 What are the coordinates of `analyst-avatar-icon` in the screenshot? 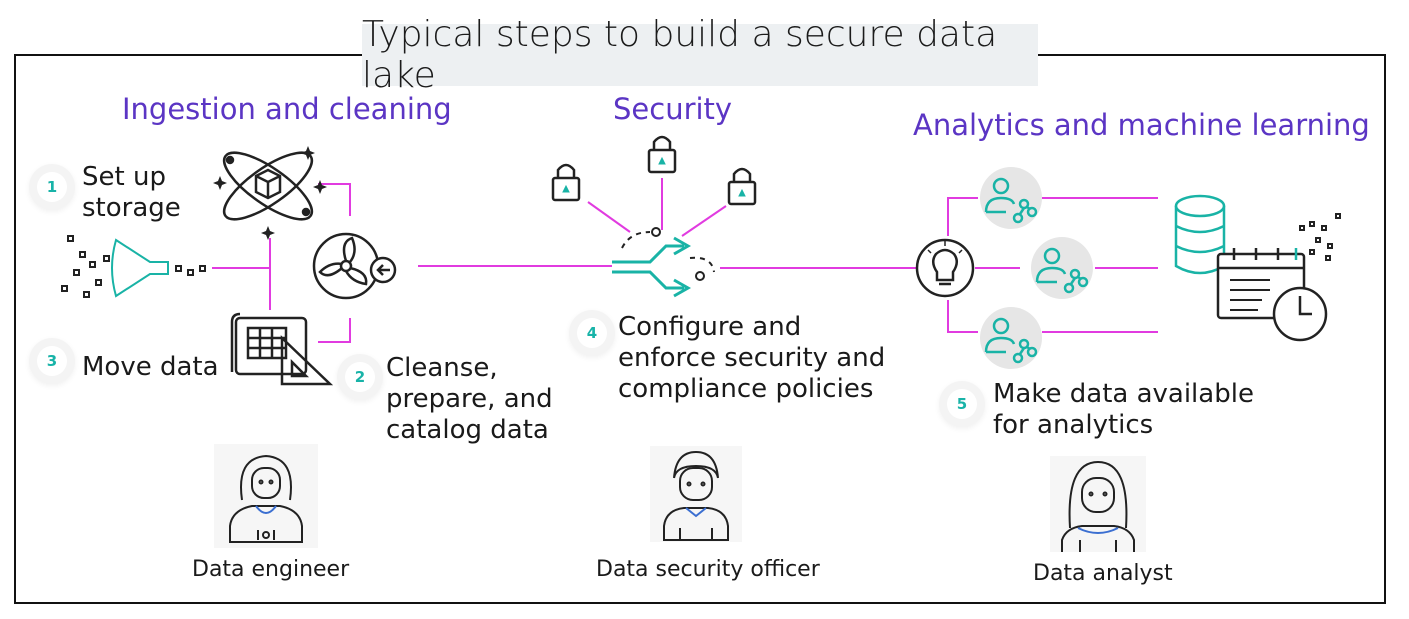 It's located at (1098, 504).